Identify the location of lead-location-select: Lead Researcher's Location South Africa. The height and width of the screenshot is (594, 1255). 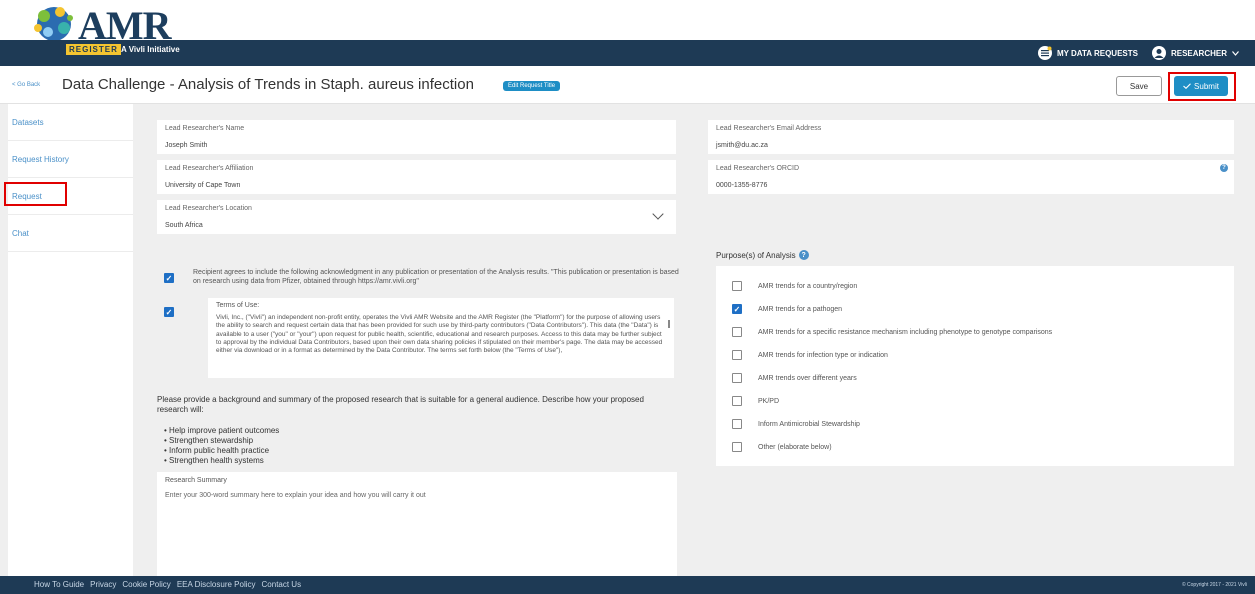
(416, 217).